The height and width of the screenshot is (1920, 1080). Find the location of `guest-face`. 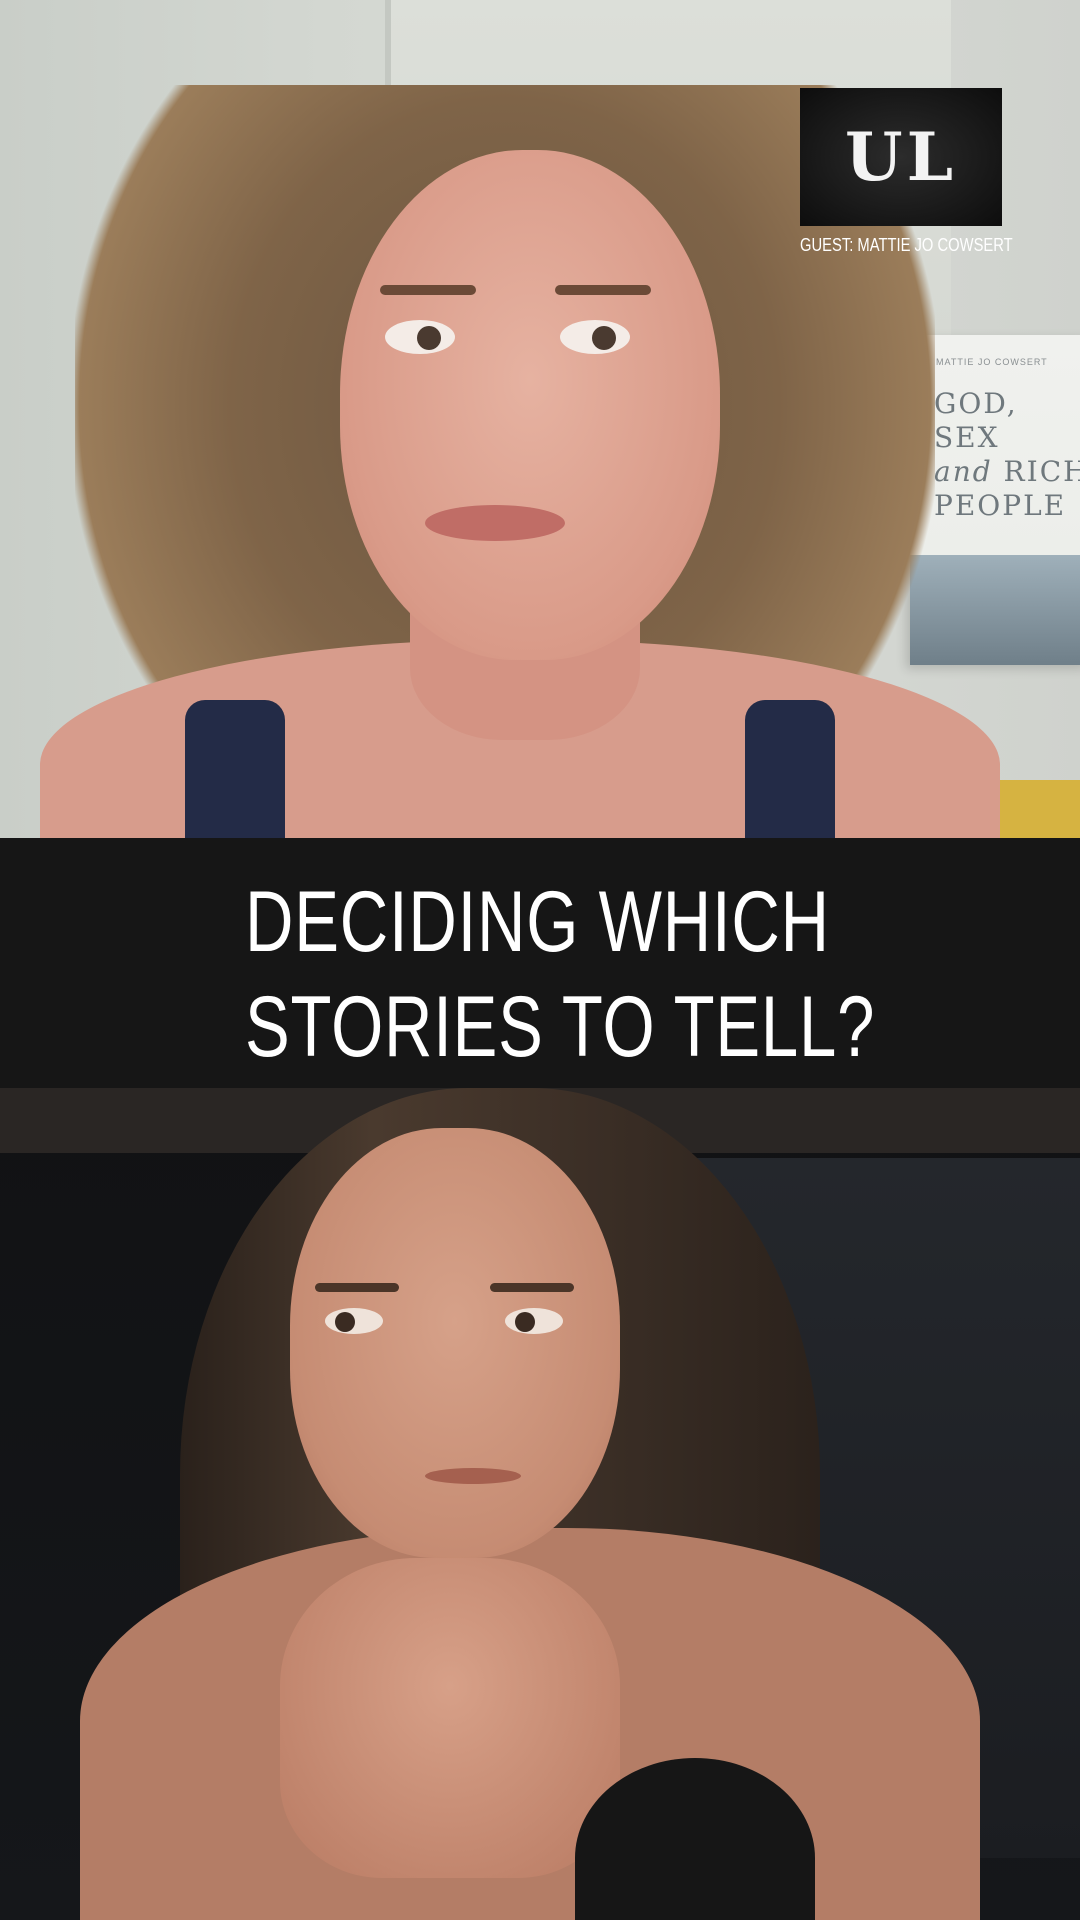

guest-face is located at coordinates (530, 405).